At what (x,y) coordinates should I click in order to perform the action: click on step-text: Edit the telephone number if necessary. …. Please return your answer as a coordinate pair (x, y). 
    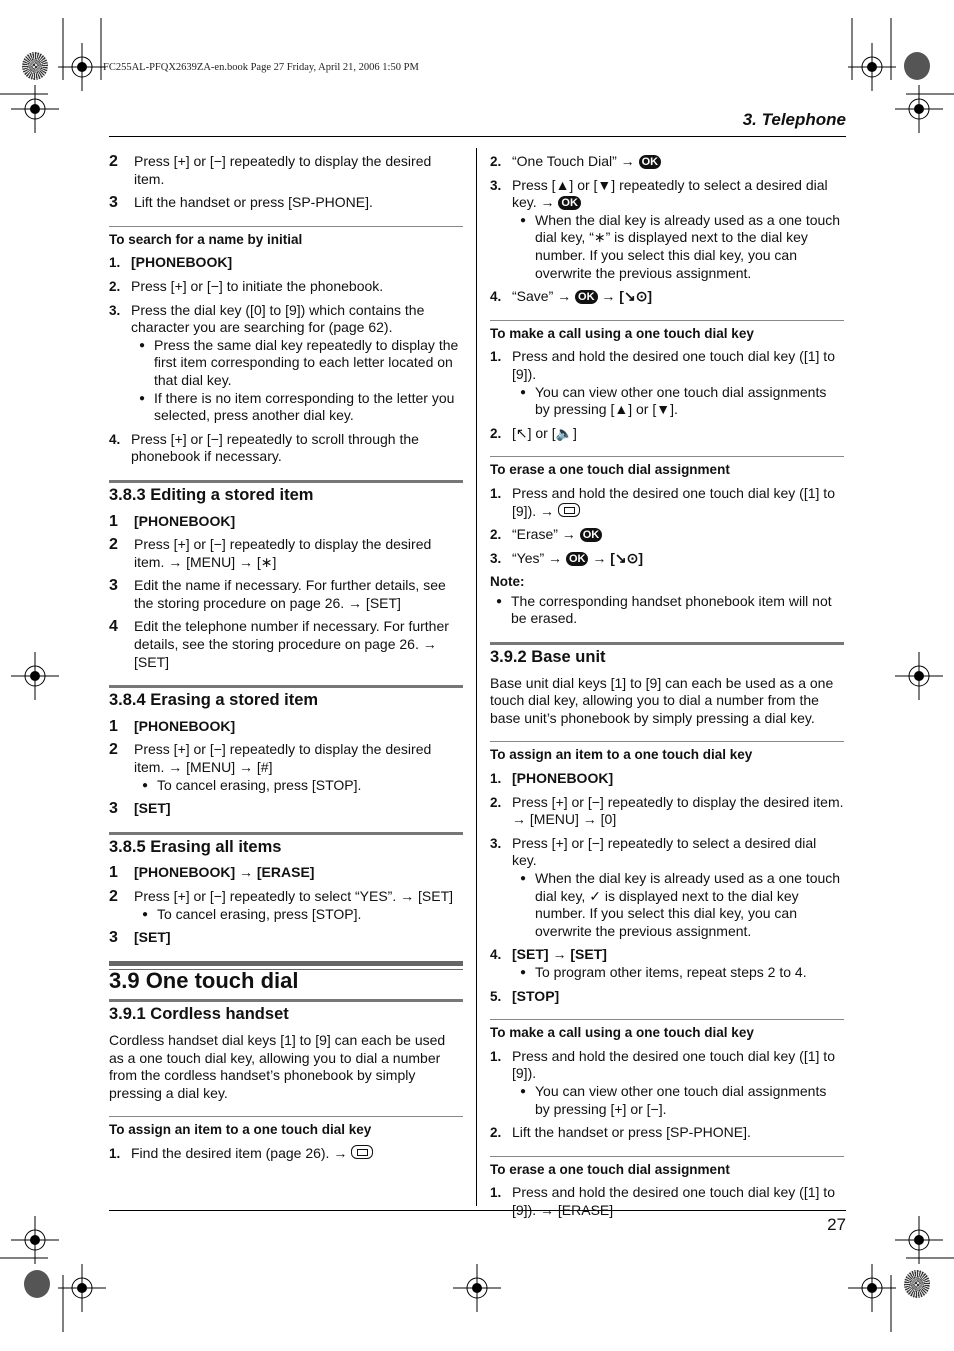
    Looking at the image, I should click on (291, 644).